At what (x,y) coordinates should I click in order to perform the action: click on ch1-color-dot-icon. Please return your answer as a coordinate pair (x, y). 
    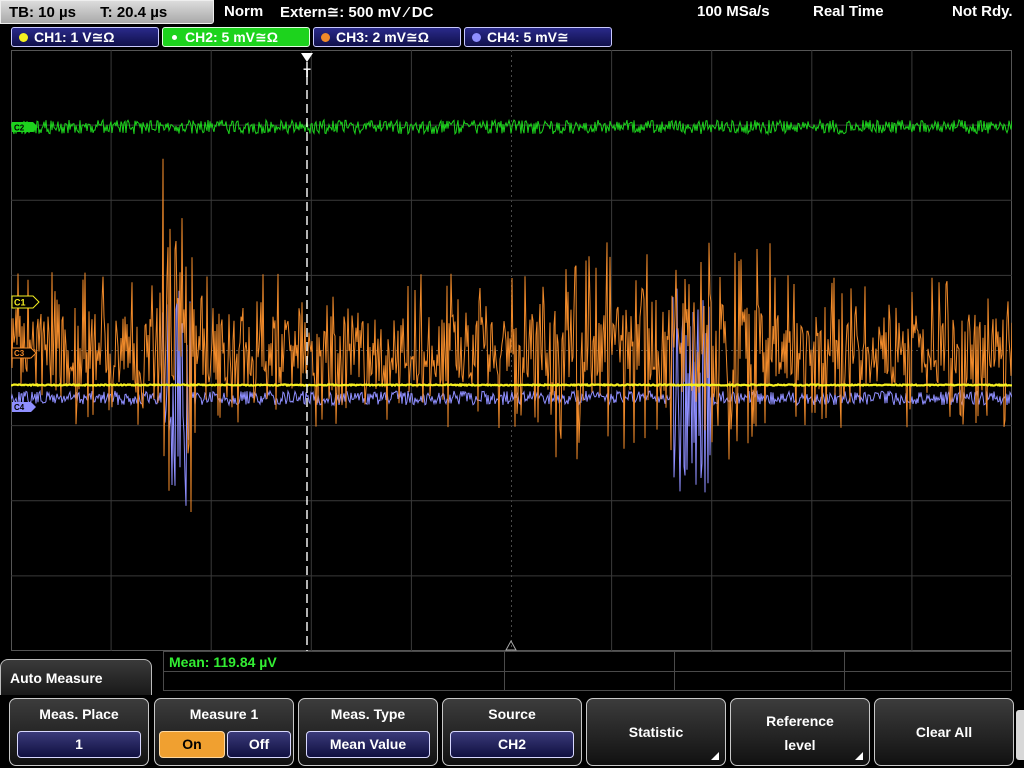
    Looking at the image, I should click on (23, 37).